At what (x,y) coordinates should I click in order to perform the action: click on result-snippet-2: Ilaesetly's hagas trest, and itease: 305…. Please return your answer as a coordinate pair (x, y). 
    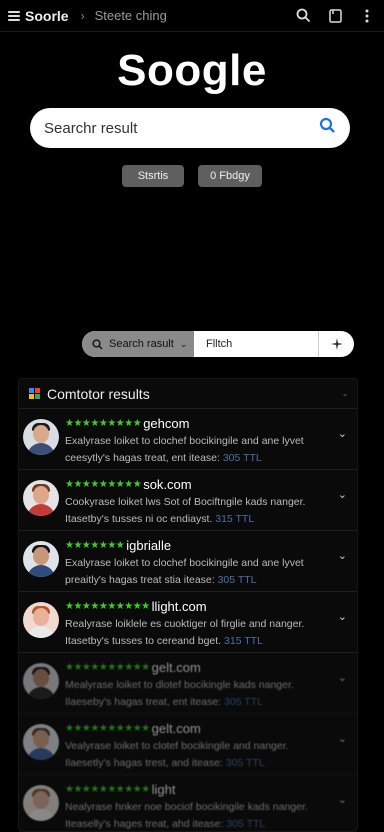
    Looking at the image, I should click on (165, 763).